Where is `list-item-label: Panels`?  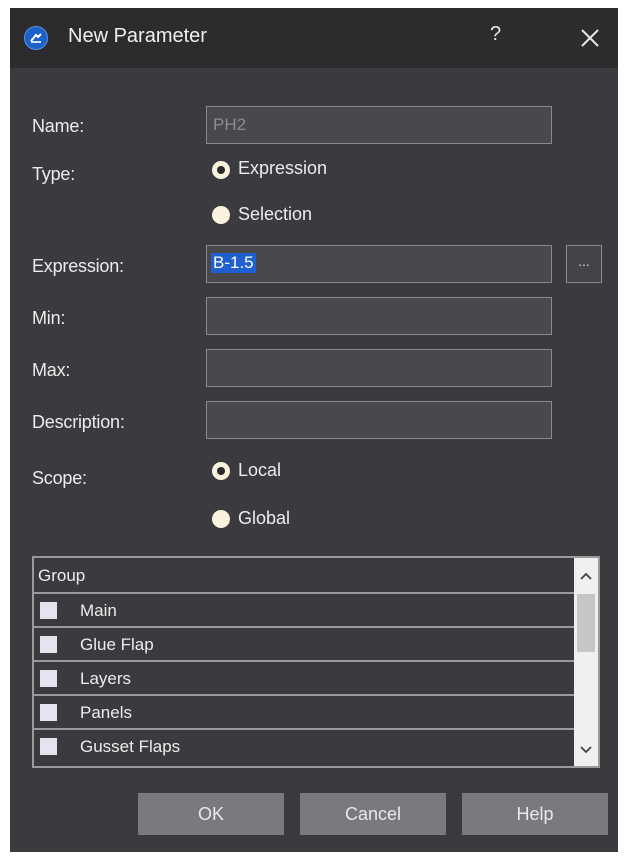
list-item-label: Panels is located at coordinates (106, 712).